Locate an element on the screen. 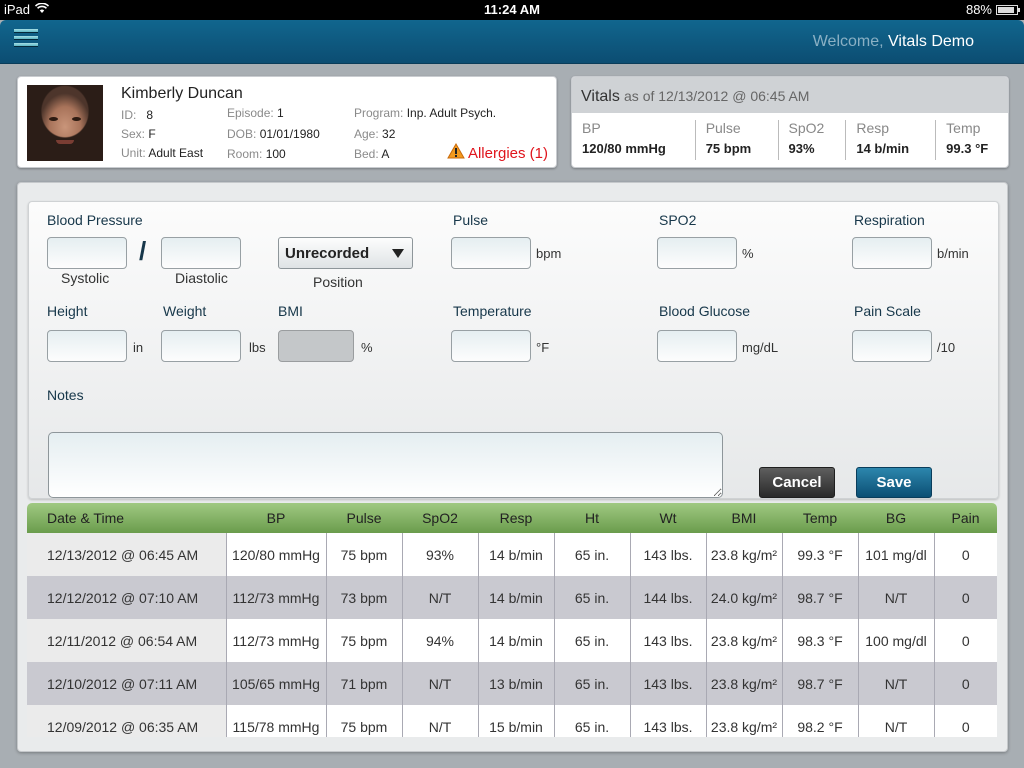 This screenshot has width=1024, height=768. position-selected: Unrecorded is located at coordinates (327, 253).